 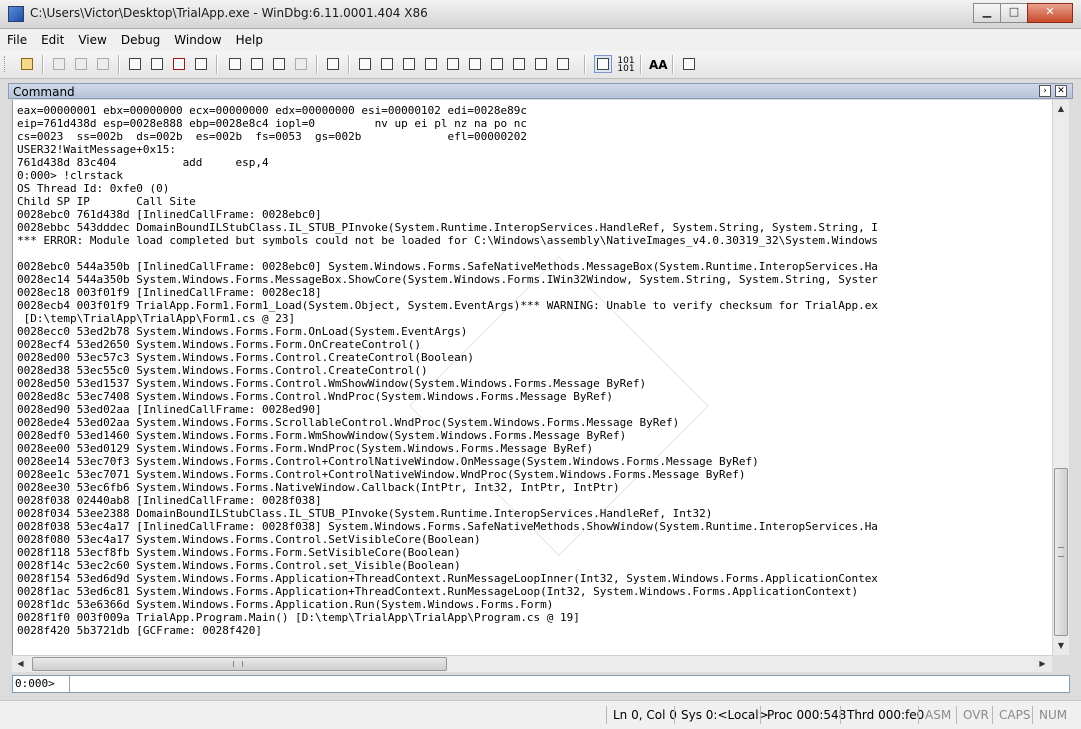 I want to click on processes-threads-icon, so click(x=541, y=64).